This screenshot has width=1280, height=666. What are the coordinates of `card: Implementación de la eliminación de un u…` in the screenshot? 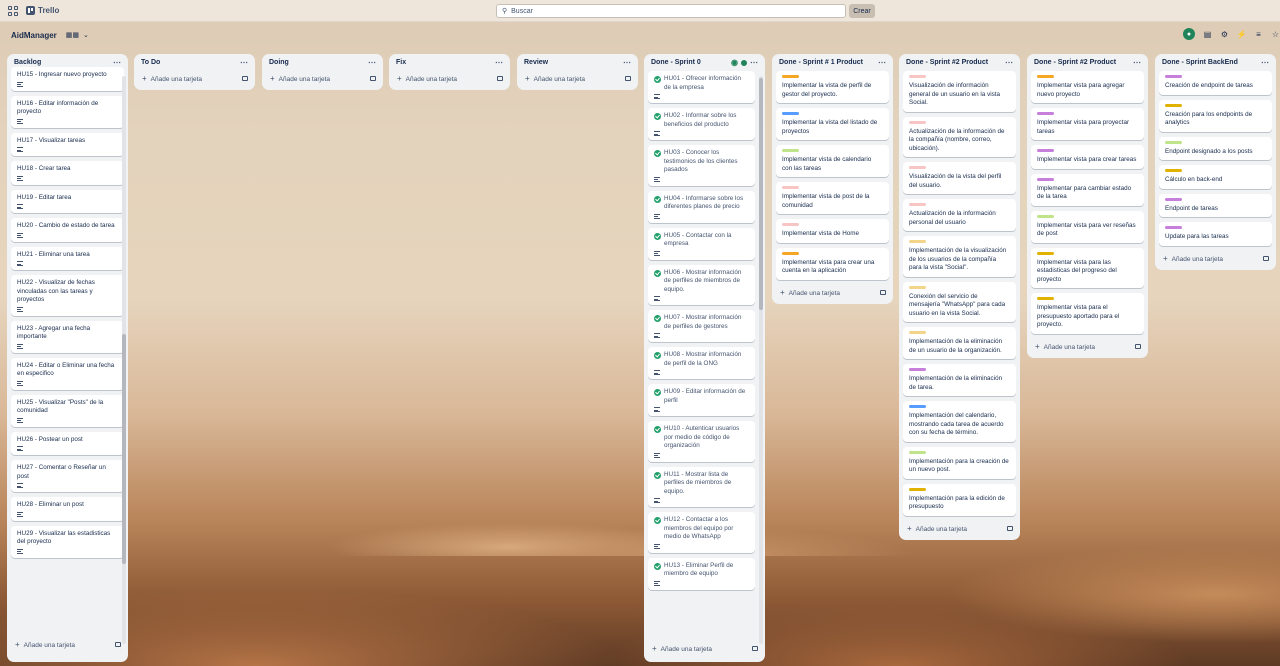 It's located at (959, 343).